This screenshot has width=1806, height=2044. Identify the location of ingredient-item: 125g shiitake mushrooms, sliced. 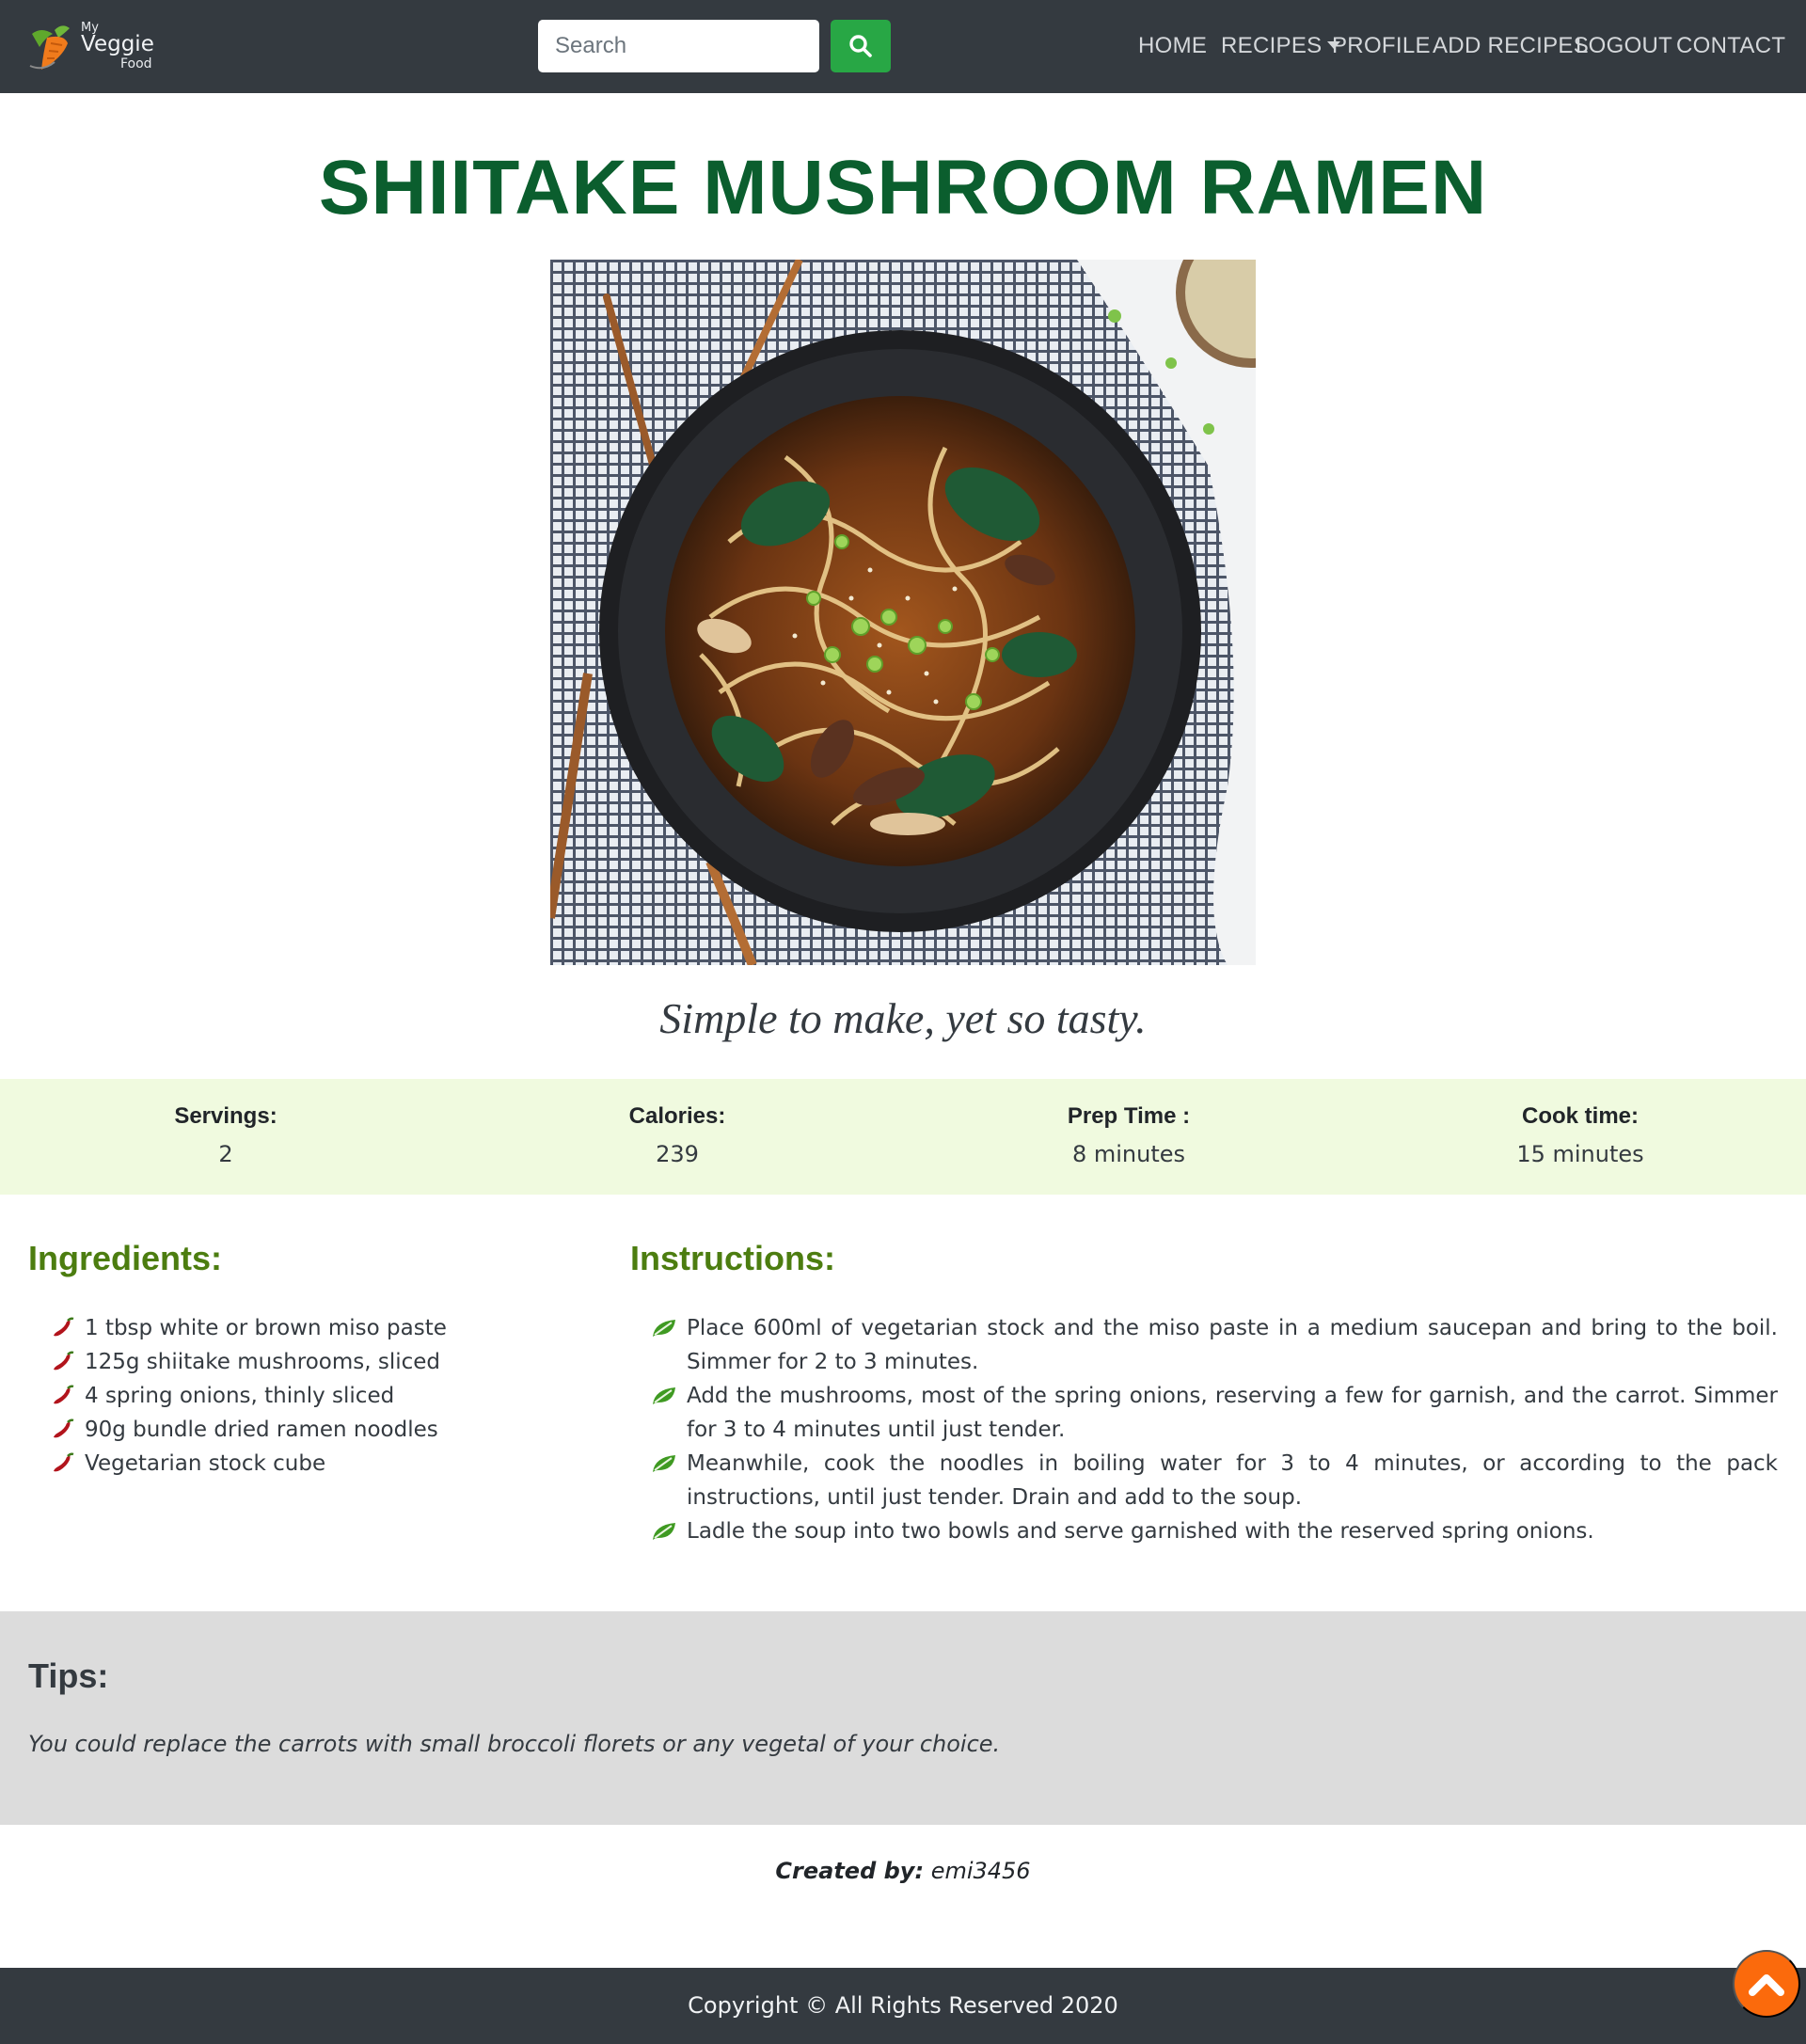
(315, 1362).